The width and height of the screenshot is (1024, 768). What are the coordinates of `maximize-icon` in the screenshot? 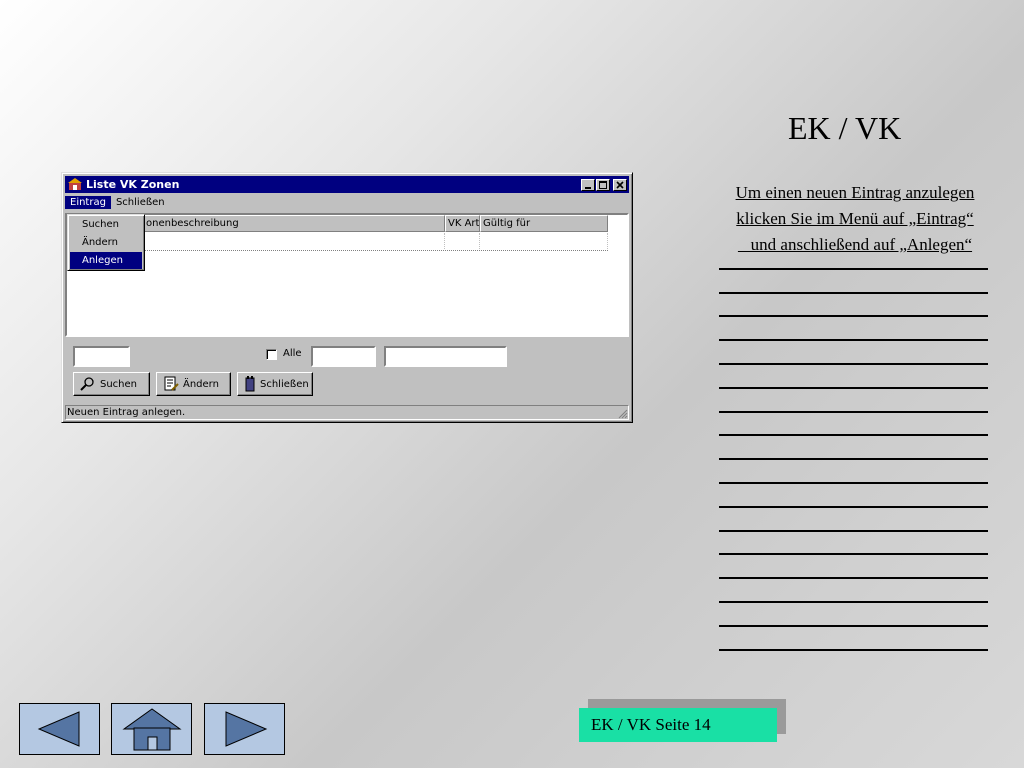 It's located at (603, 184).